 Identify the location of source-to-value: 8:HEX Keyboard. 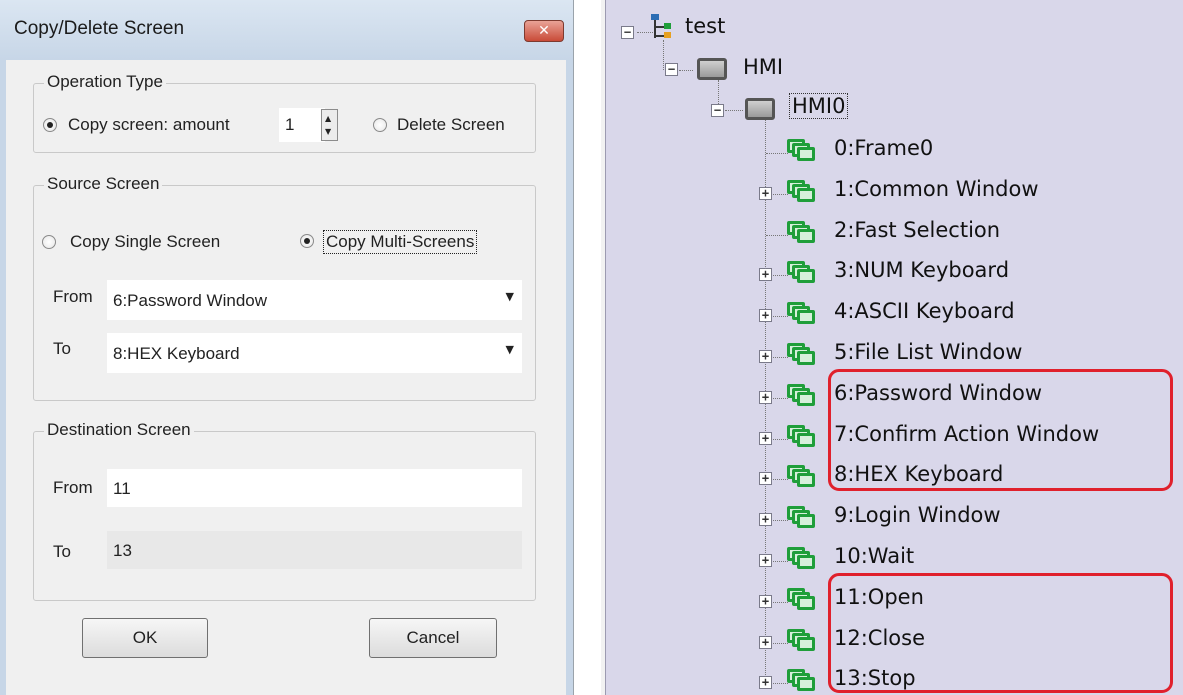
(176, 353).